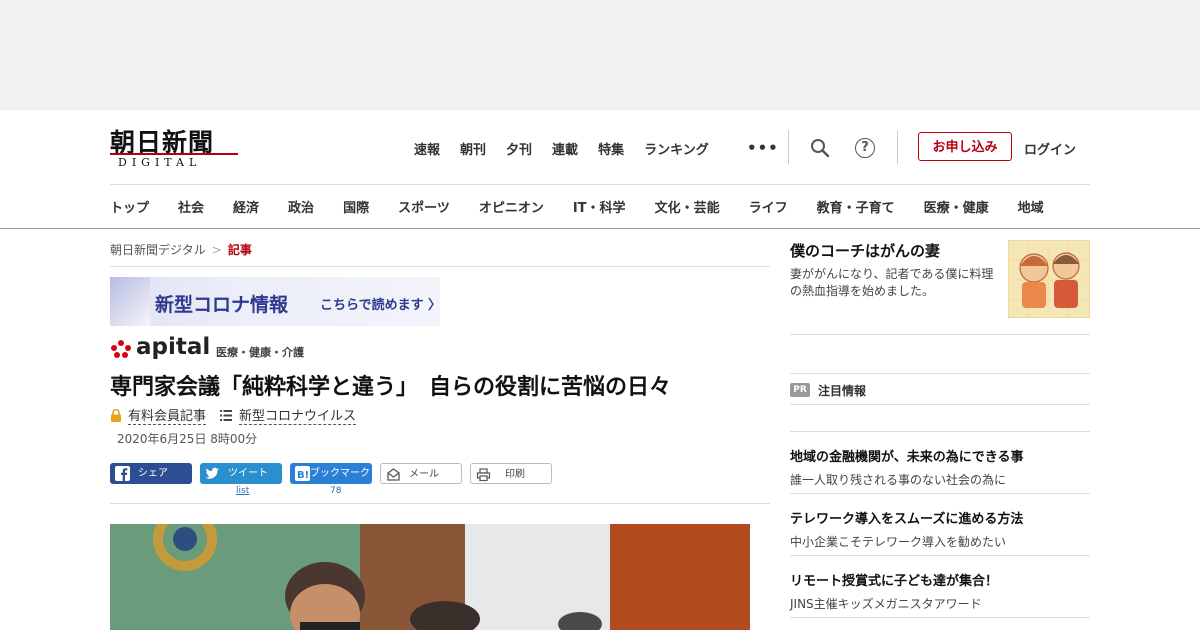 Image resolution: width=1200 pixels, height=630 pixels. What do you see at coordinates (1050, 148) in the screenshot?
I see `login-link: ログイン` at bounding box center [1050, 148].